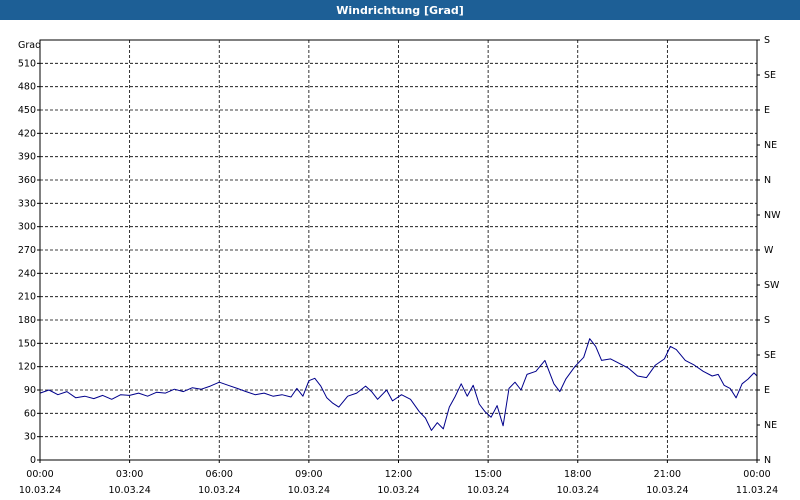 The width and height of the screenshot is (800, 500). What do you see at coordinates (757, 490) in the screenshot?
I see `x-tick-date-label: 11.03.24` at bounding box center [757, 490].